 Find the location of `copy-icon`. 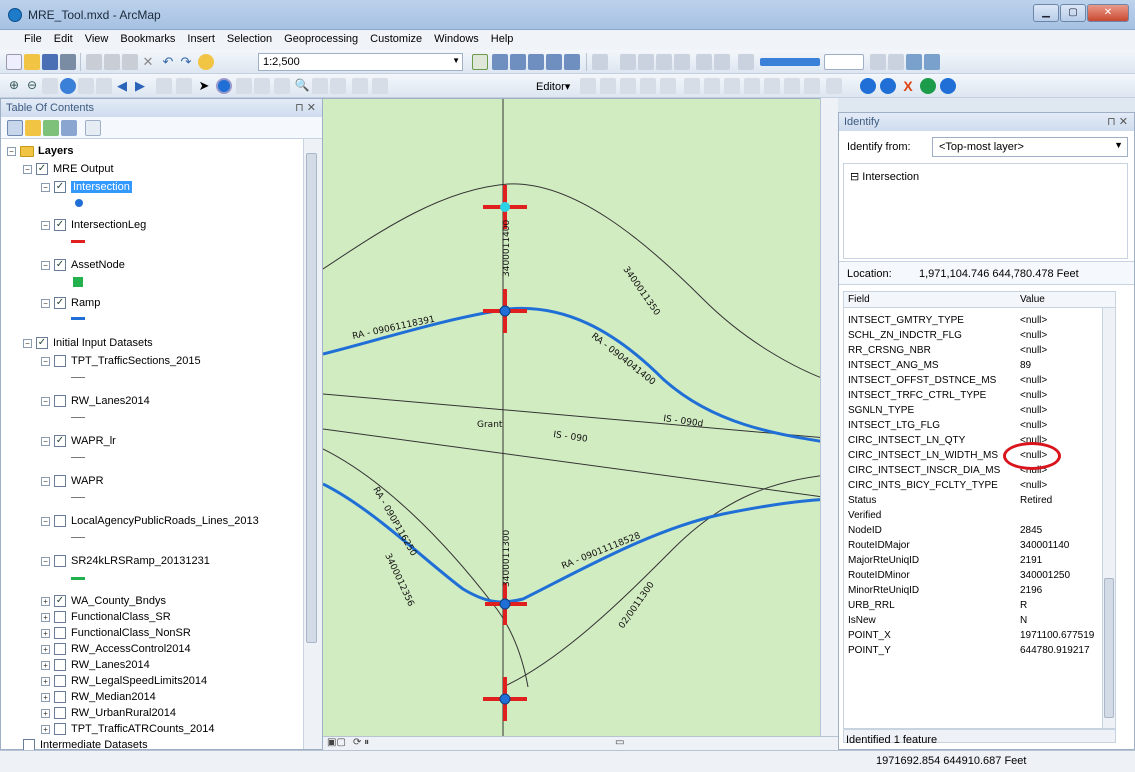

copy-icon is located at coordinates (112, 62).